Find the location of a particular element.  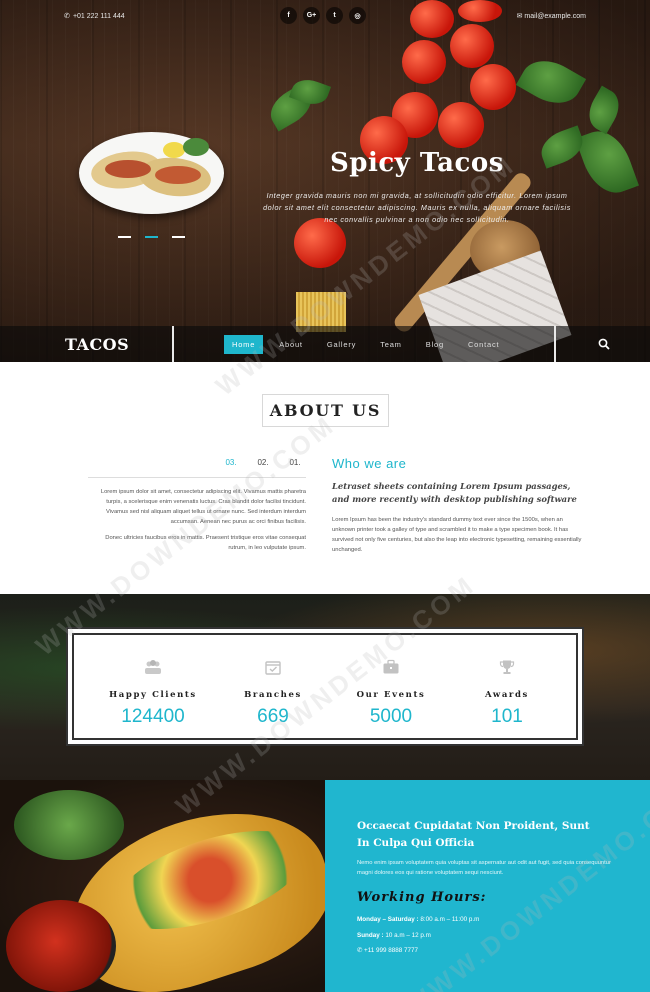

site-logo: TACOS is located at coordinates (97, 344).